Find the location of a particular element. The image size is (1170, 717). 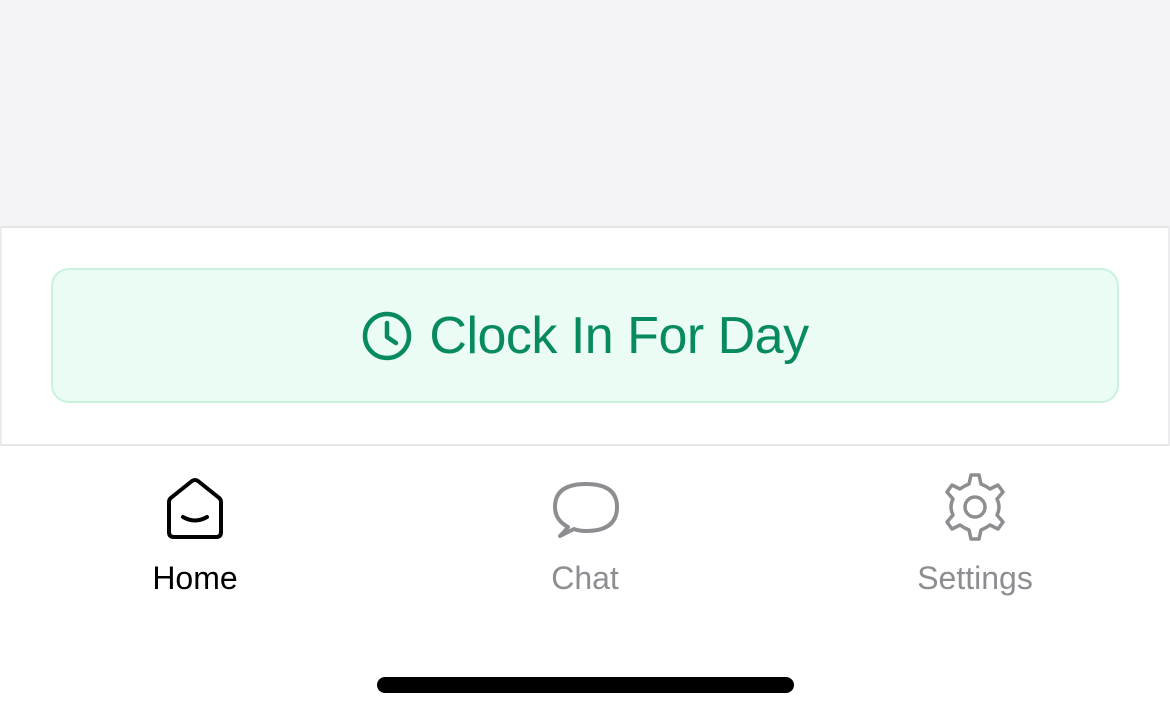

gear-icon is located at coordinates (975, 507).